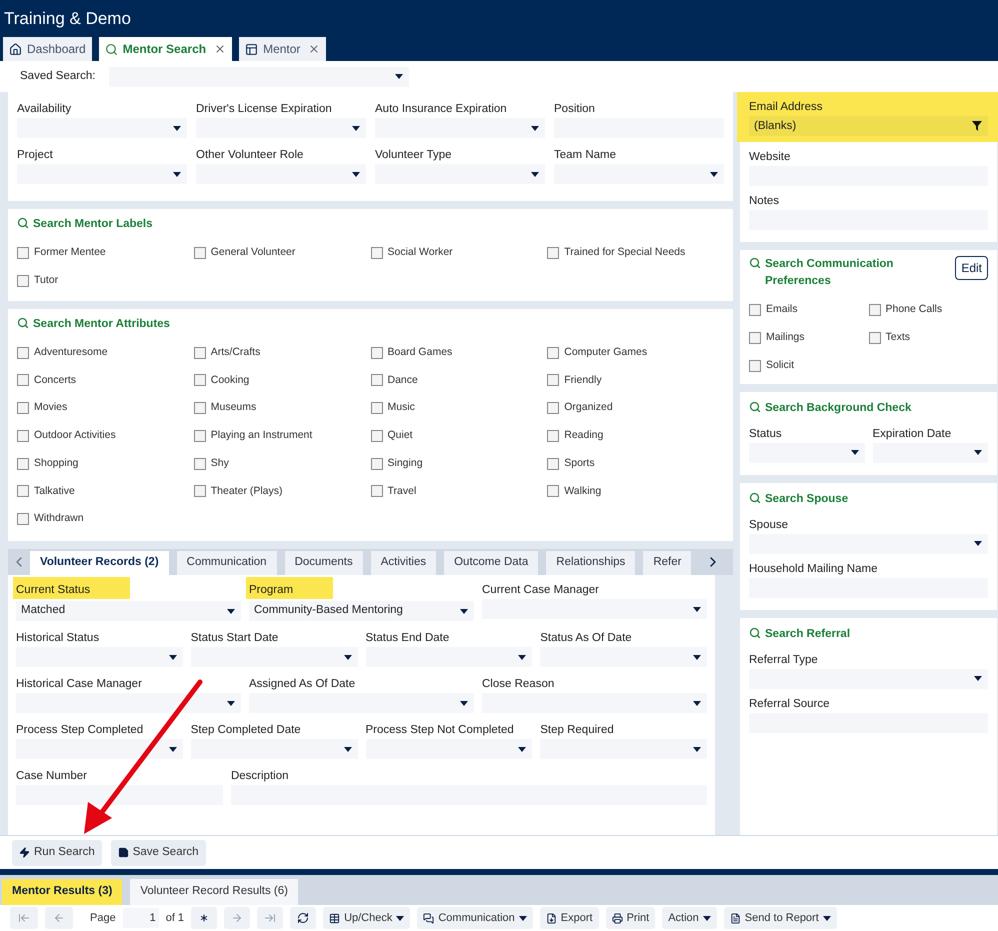  I want to click on next-icon, so click(237, 918).